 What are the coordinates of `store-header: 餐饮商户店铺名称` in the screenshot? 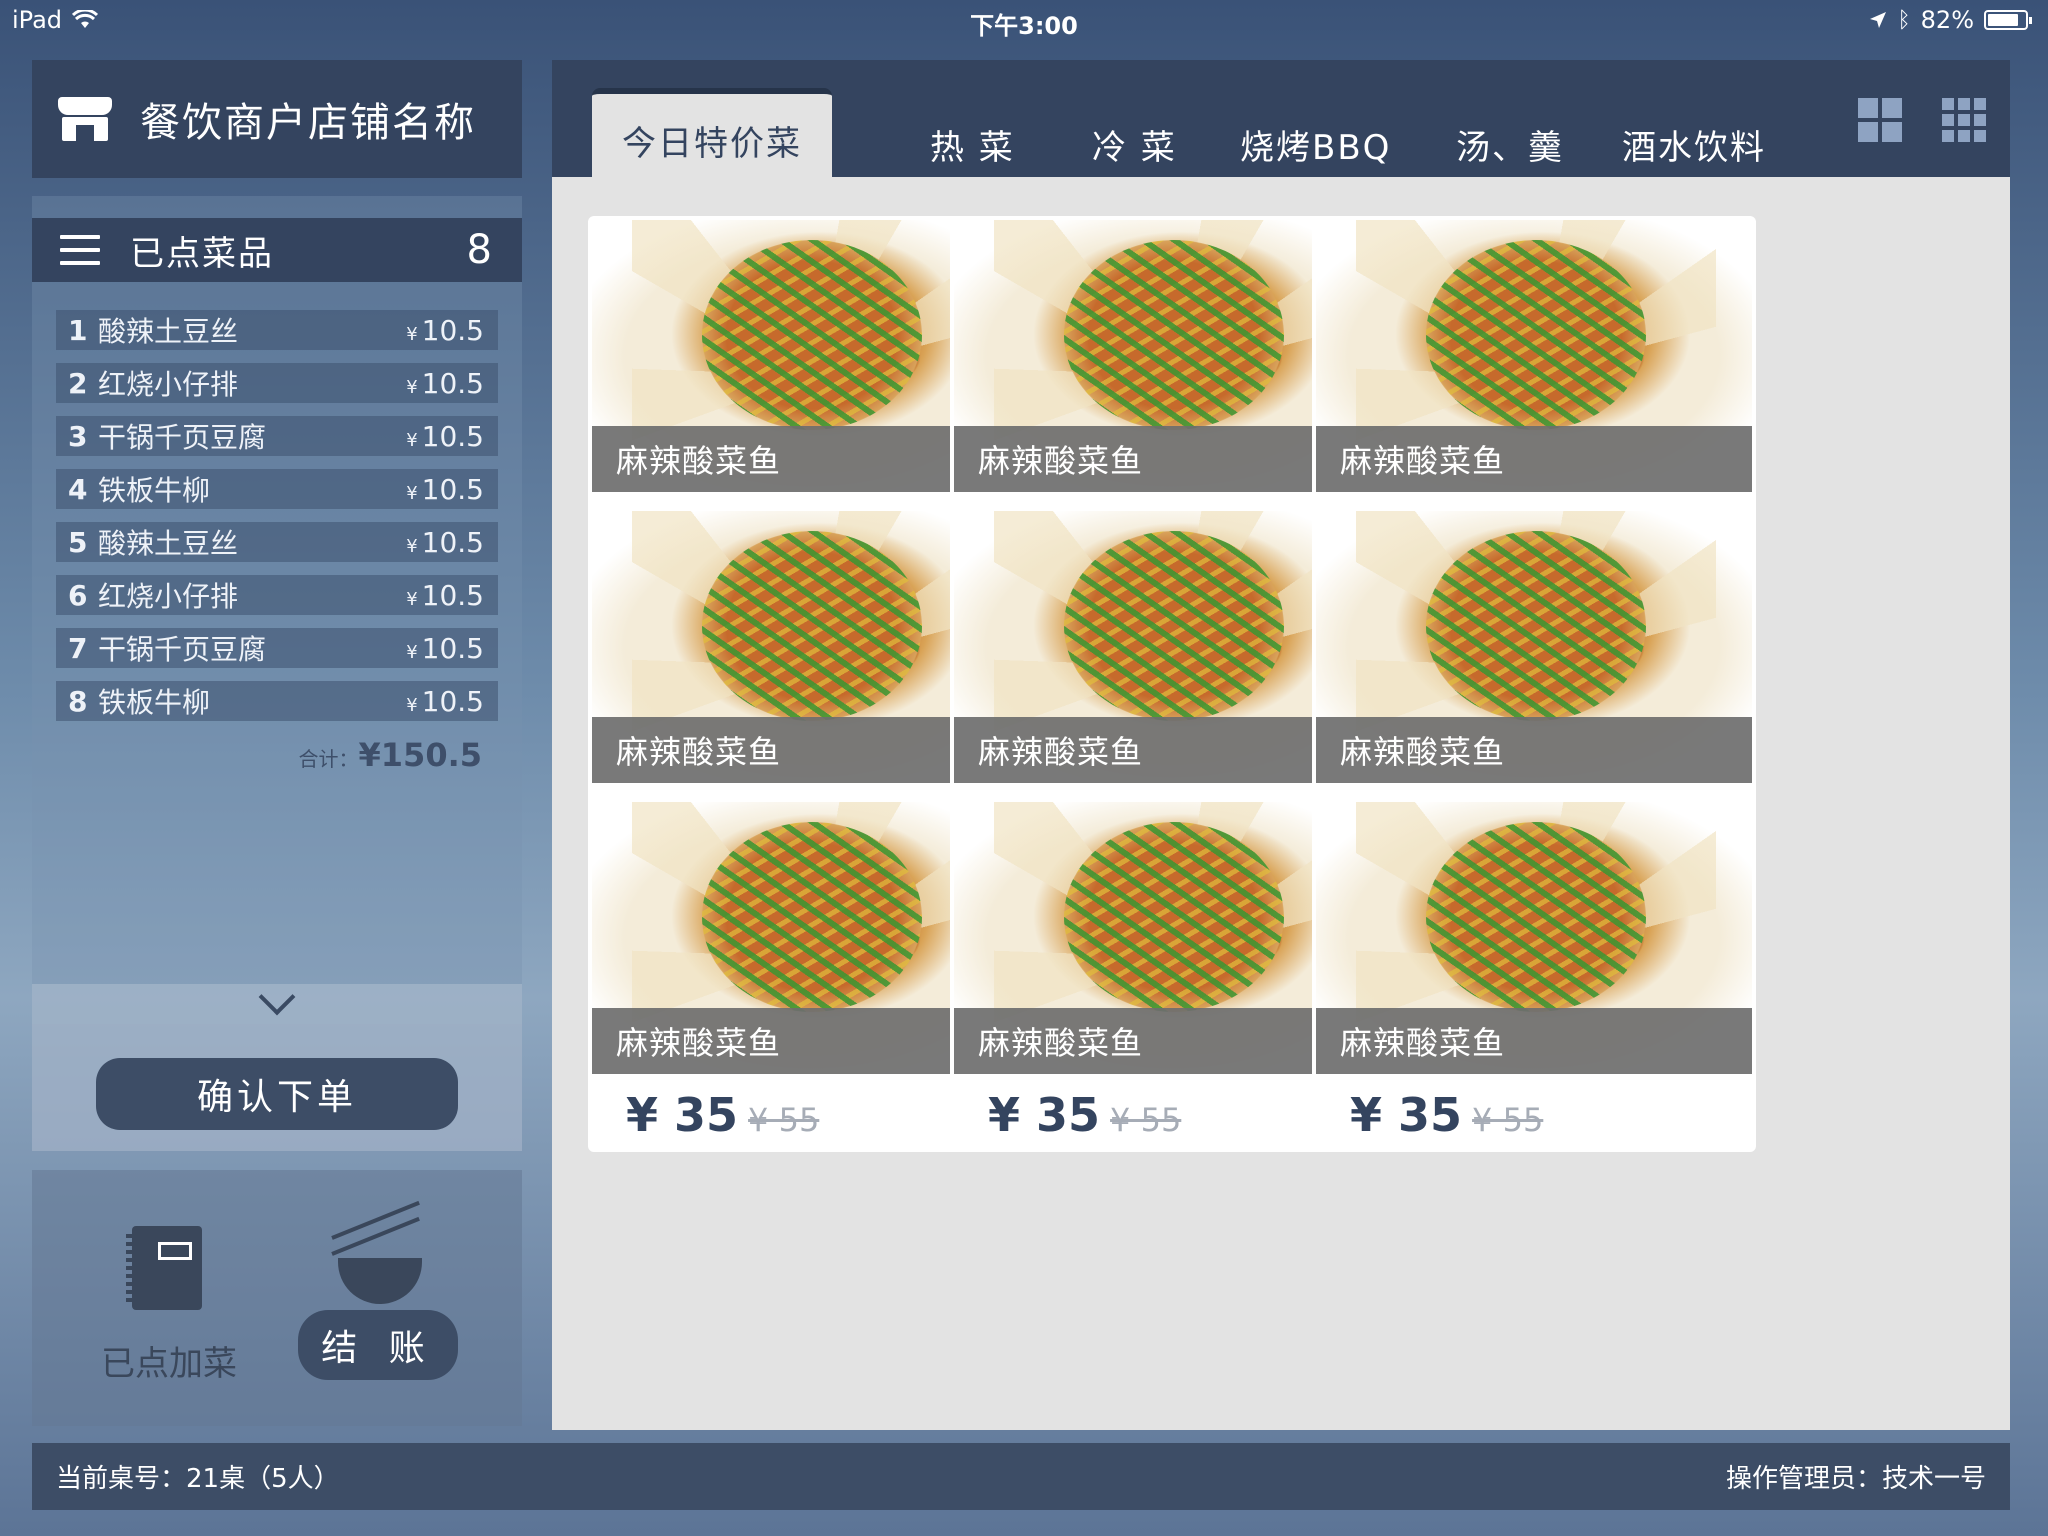 It's located at (277, 119).